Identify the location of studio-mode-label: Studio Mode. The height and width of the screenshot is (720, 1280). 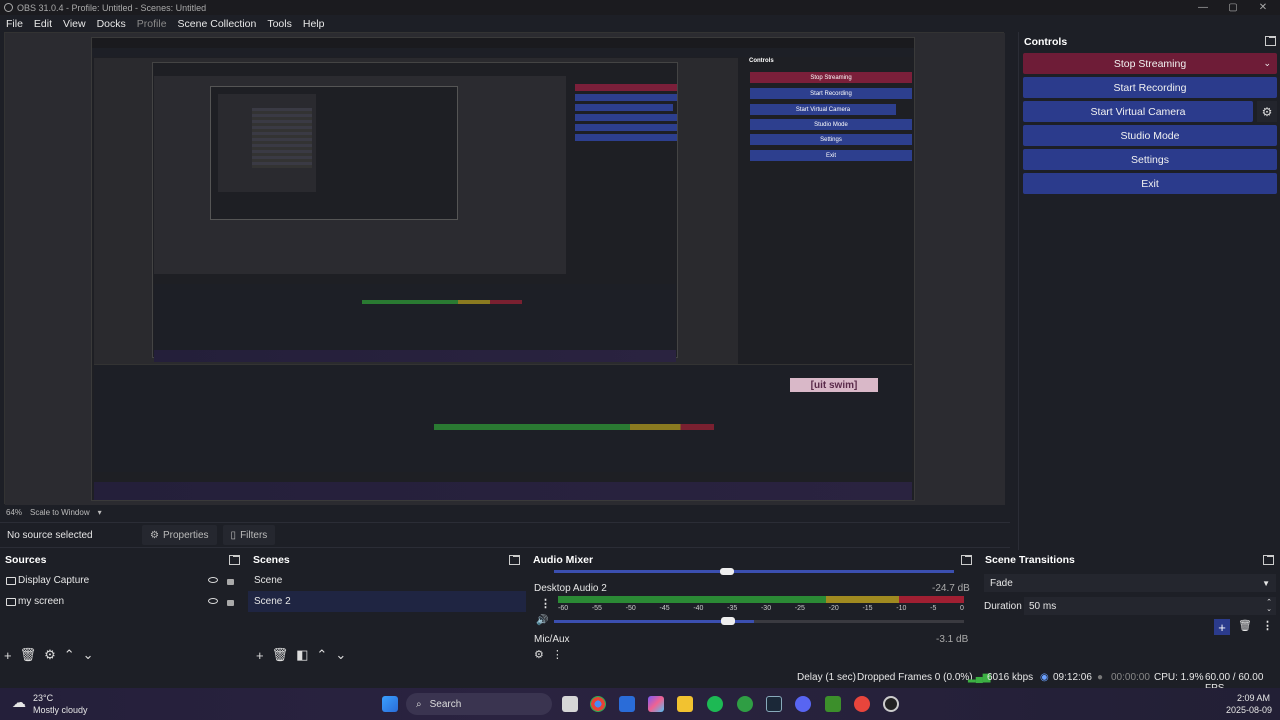
(1150, 135).